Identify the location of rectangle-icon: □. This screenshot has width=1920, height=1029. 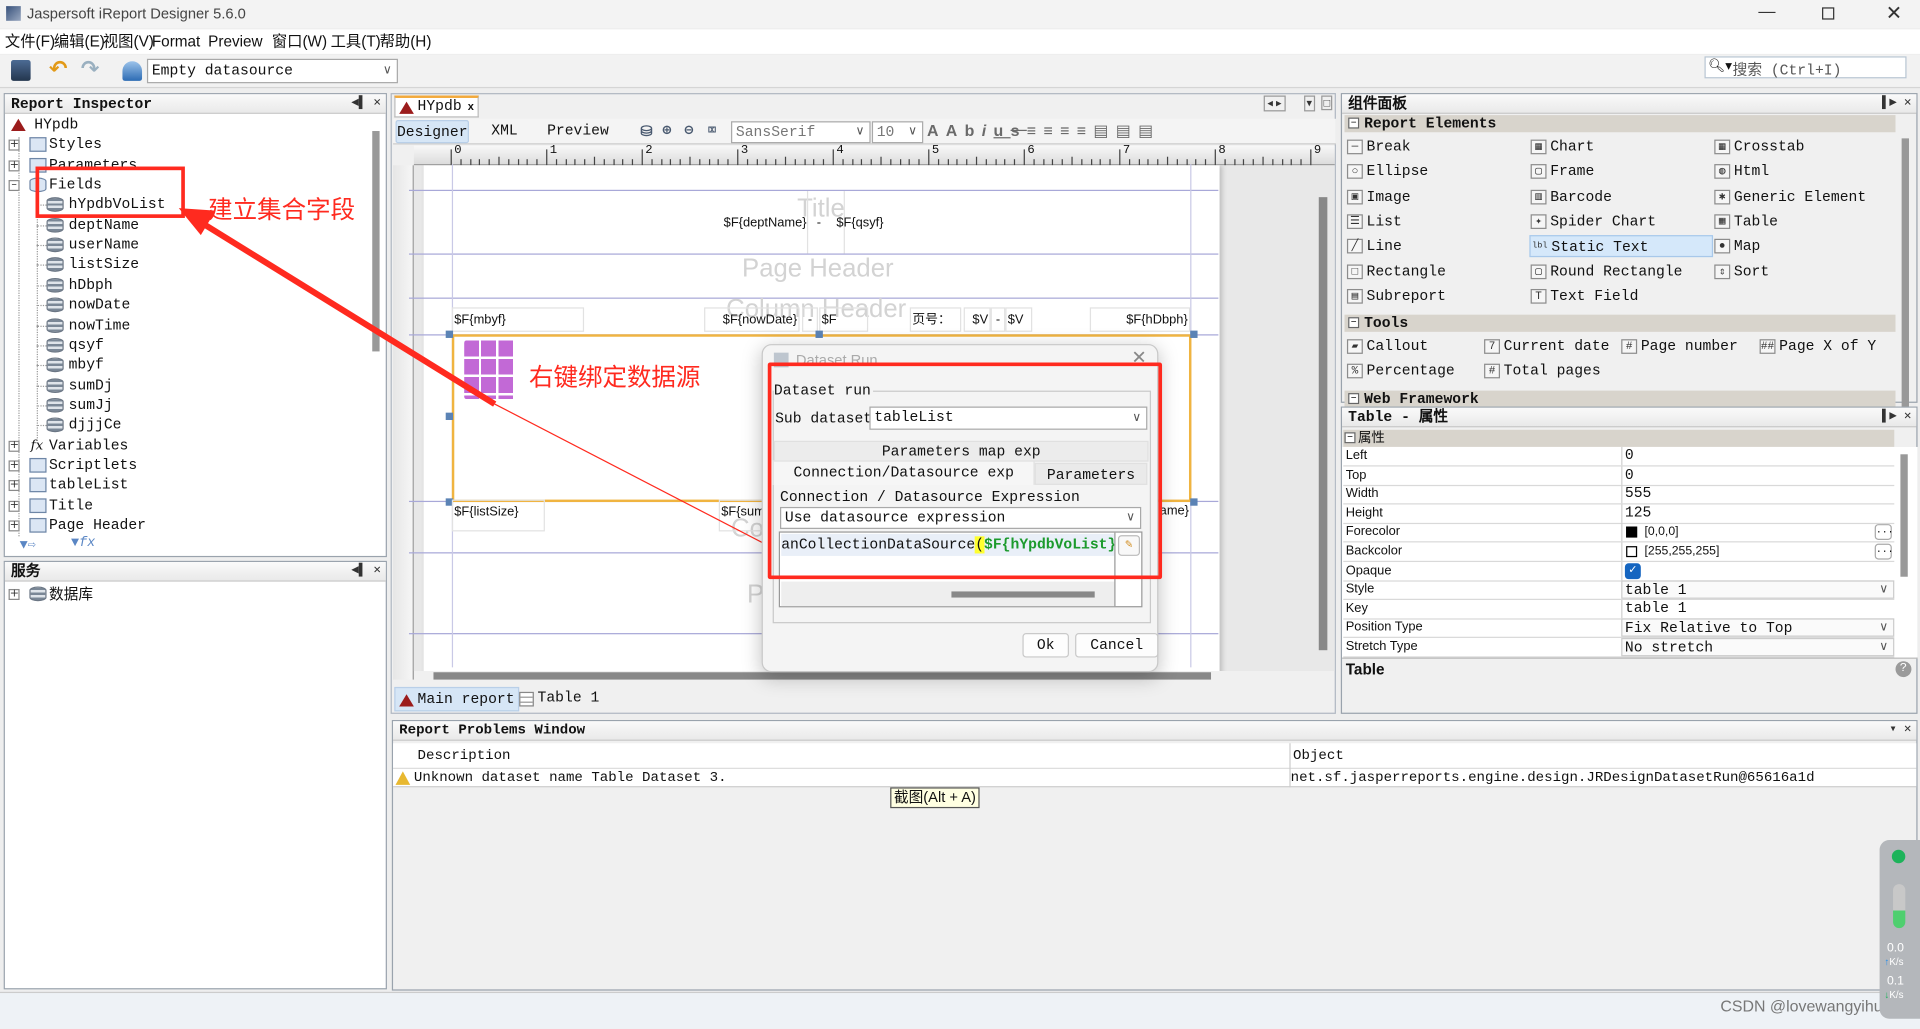
(1354, 271).